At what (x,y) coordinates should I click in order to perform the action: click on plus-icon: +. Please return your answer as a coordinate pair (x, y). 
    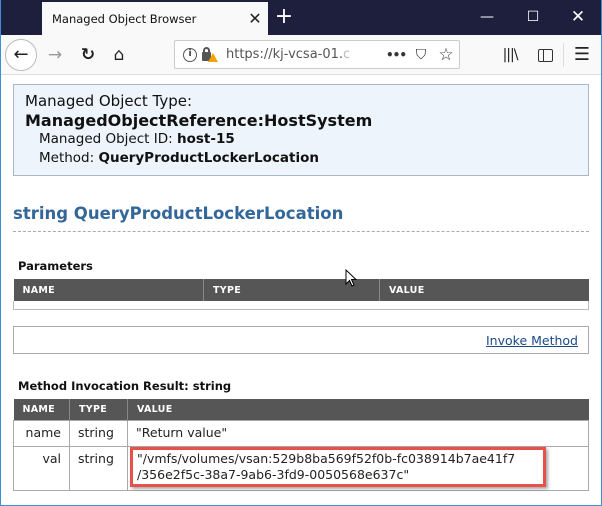
    Looking at the image, I should click on (284, 17).